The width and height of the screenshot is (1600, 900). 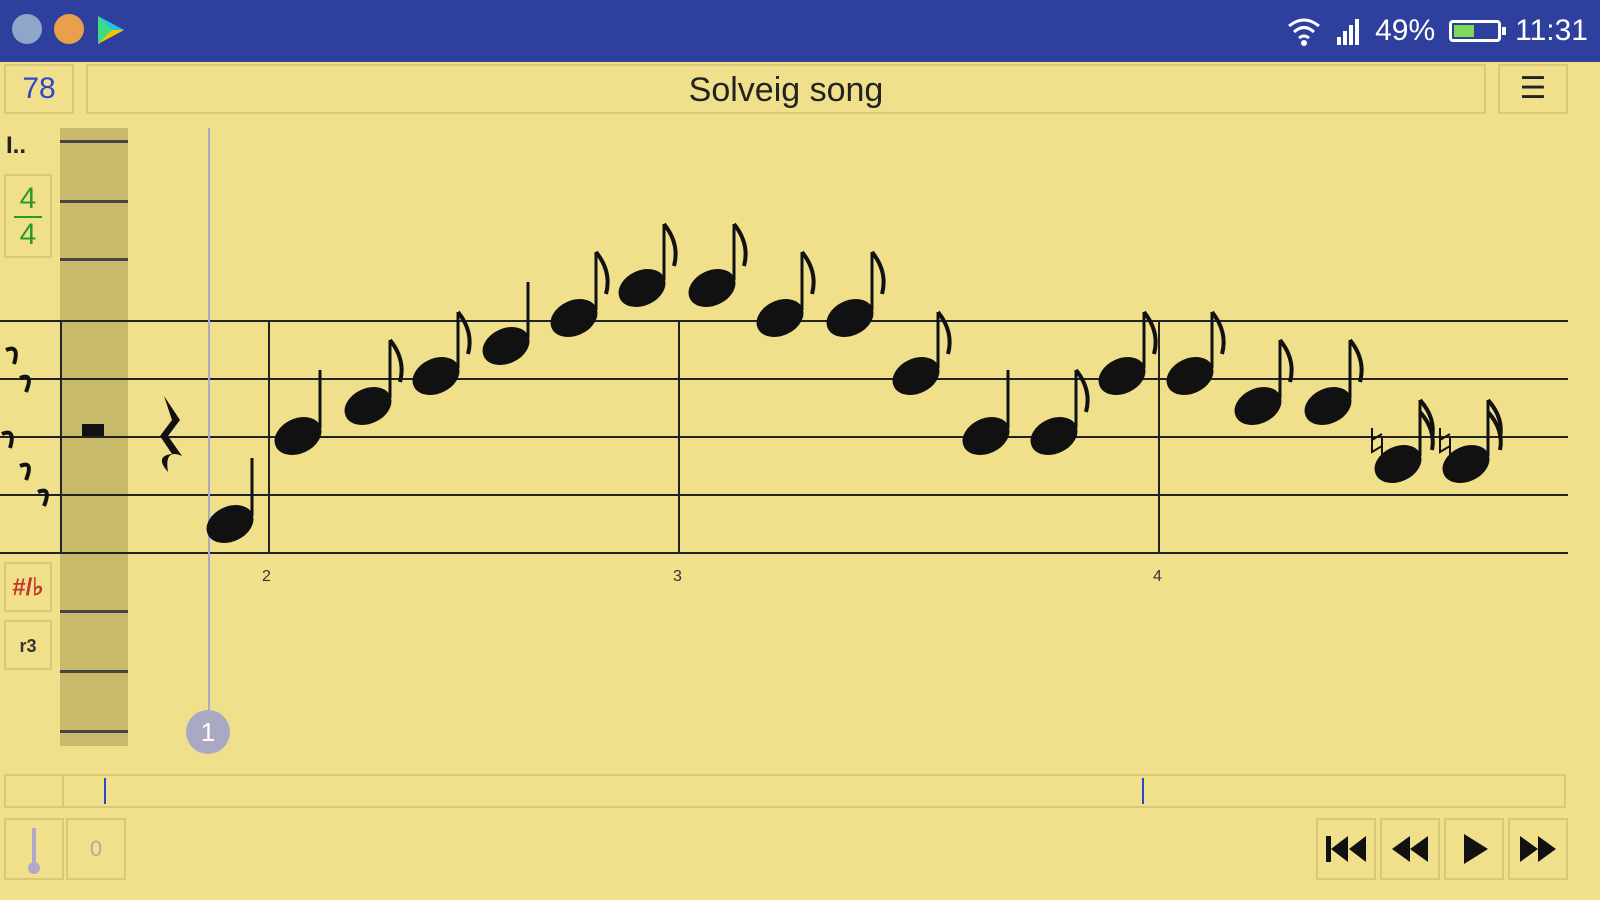 I want to click on skip-to-start-button, so click(x=1346, y=849).